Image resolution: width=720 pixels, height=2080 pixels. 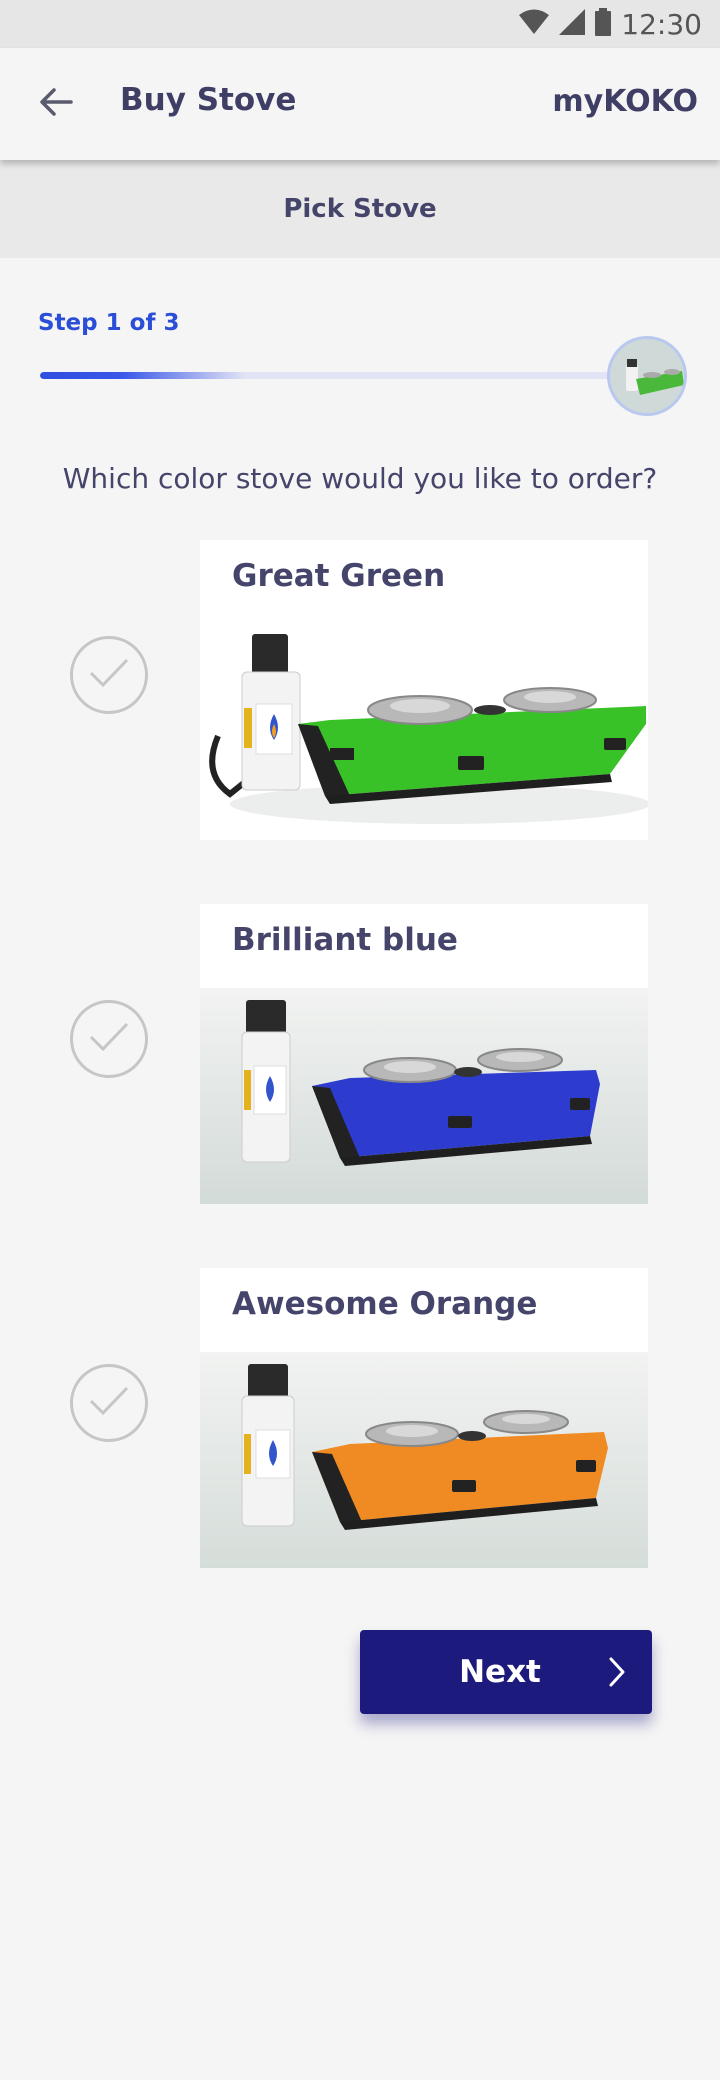 I want to click on section-title: Pick Stove, so click(x=360, y=209).